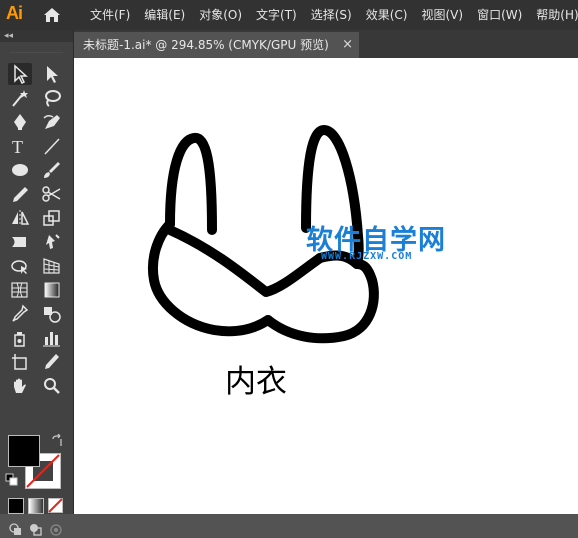  I want to click on top-band-path, so click(245, 261).